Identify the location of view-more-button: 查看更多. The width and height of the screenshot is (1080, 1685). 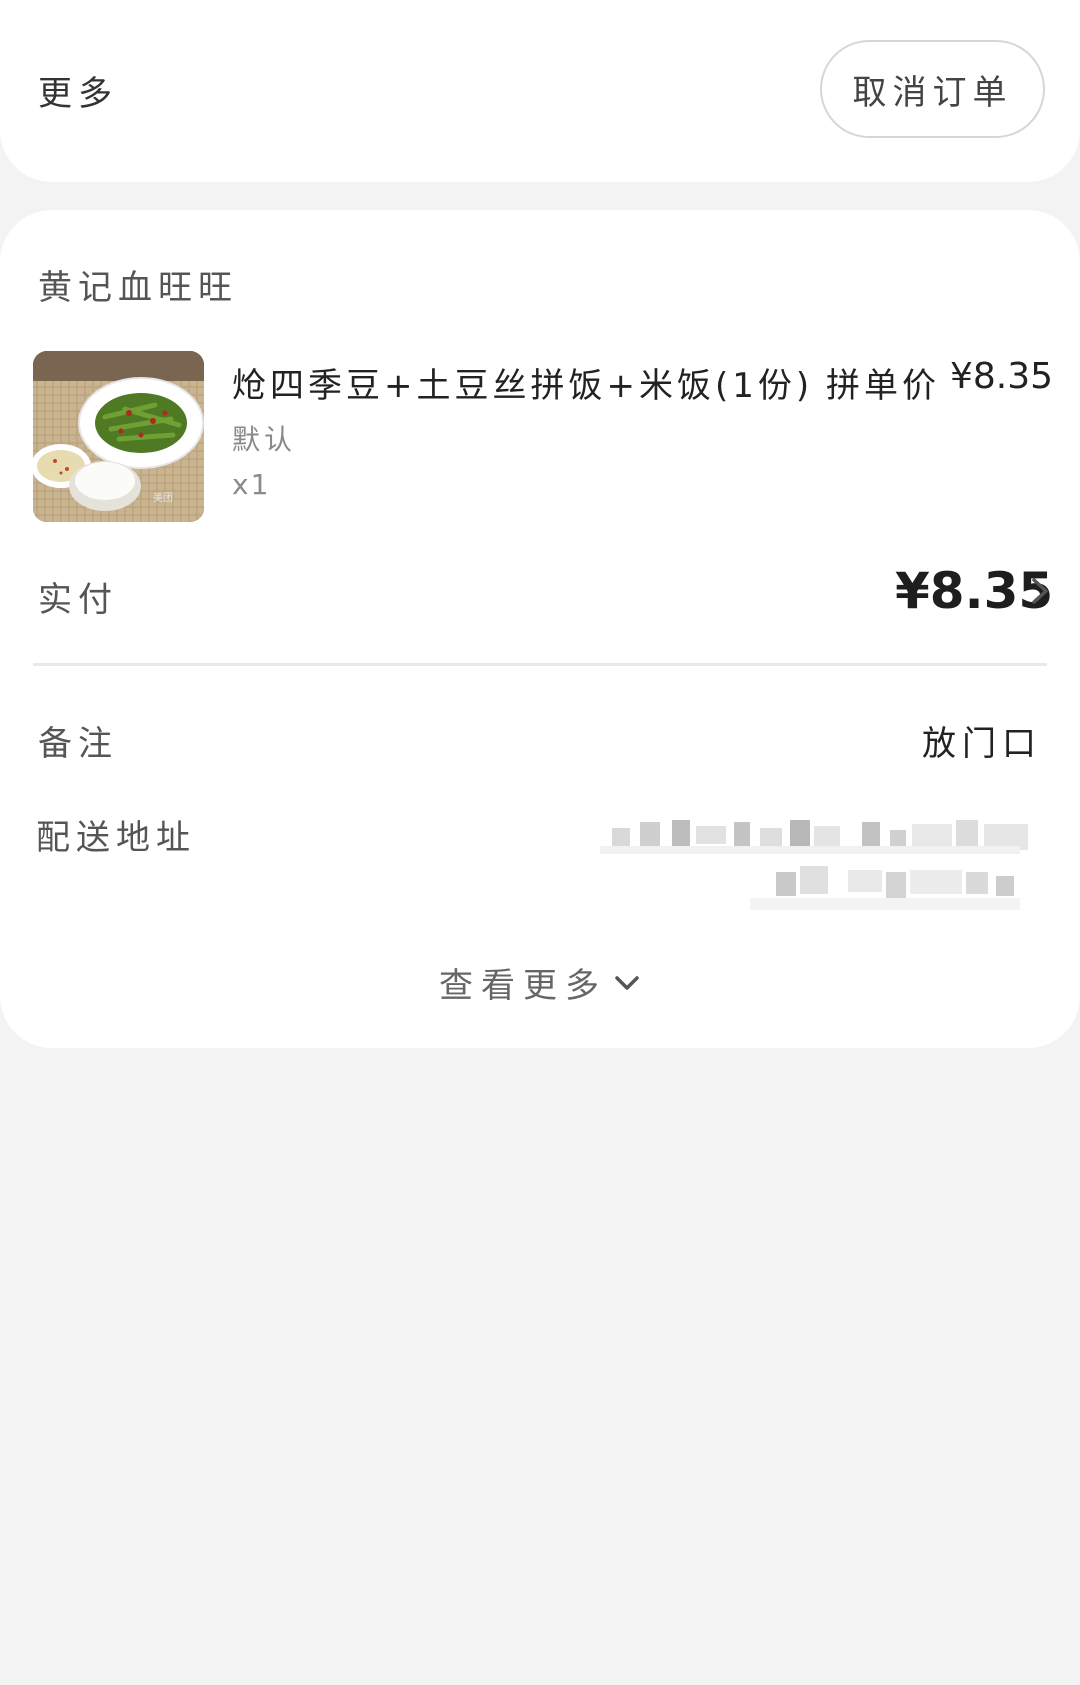
(540, 982).